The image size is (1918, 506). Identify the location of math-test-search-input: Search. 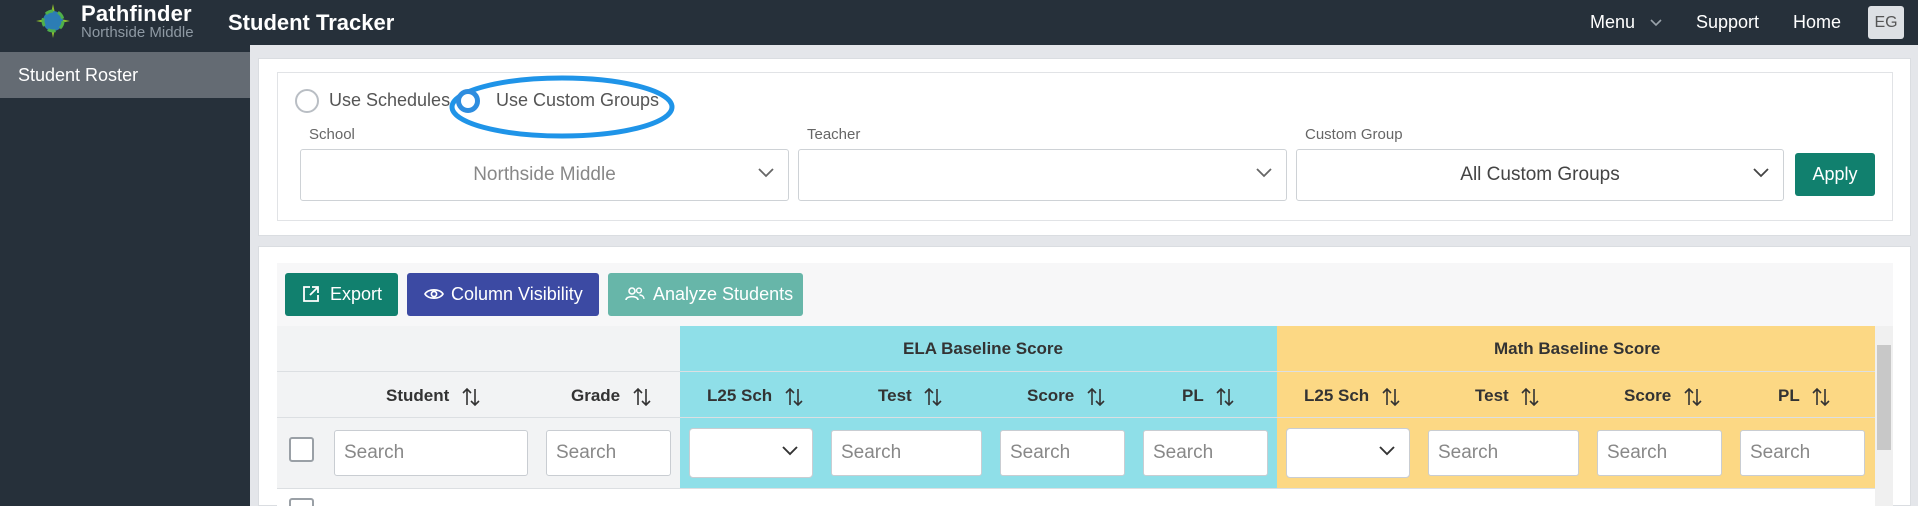
(1503, 453).